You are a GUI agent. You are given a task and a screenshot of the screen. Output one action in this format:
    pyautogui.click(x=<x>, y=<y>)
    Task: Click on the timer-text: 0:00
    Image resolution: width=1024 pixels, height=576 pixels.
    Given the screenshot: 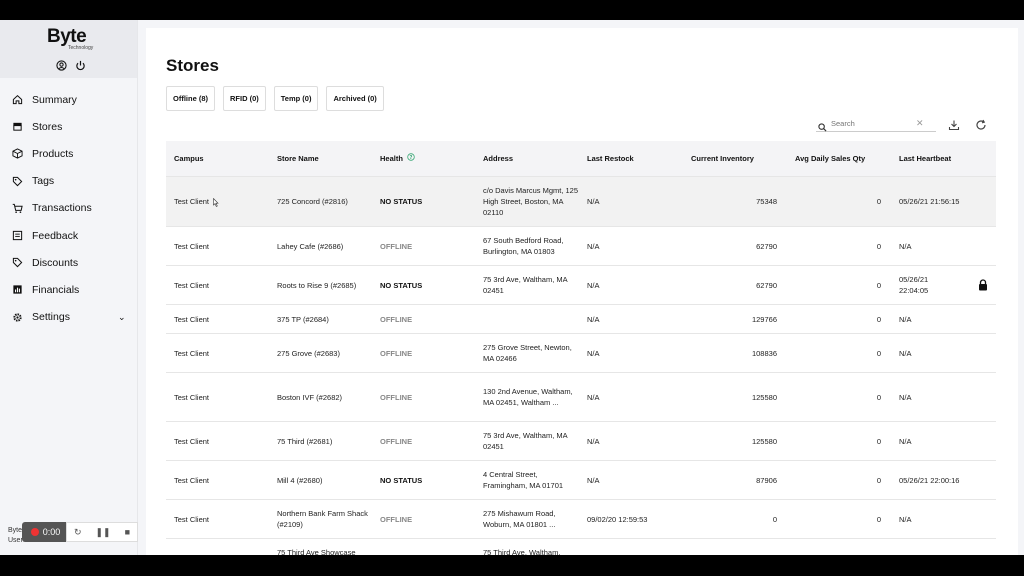 What is the action you would take?
    pyautogui.click(x=51, y=532)
    